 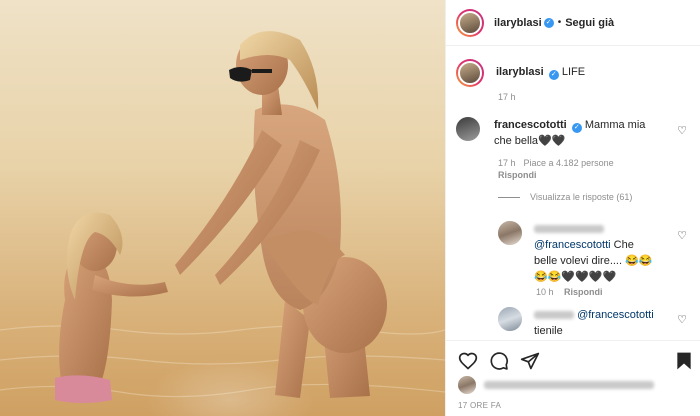 What do you see at coordinates (480, 405) in the screenshot?
I see `post-timestamp: 17 ORE FA` at bounding box center [480, 405].